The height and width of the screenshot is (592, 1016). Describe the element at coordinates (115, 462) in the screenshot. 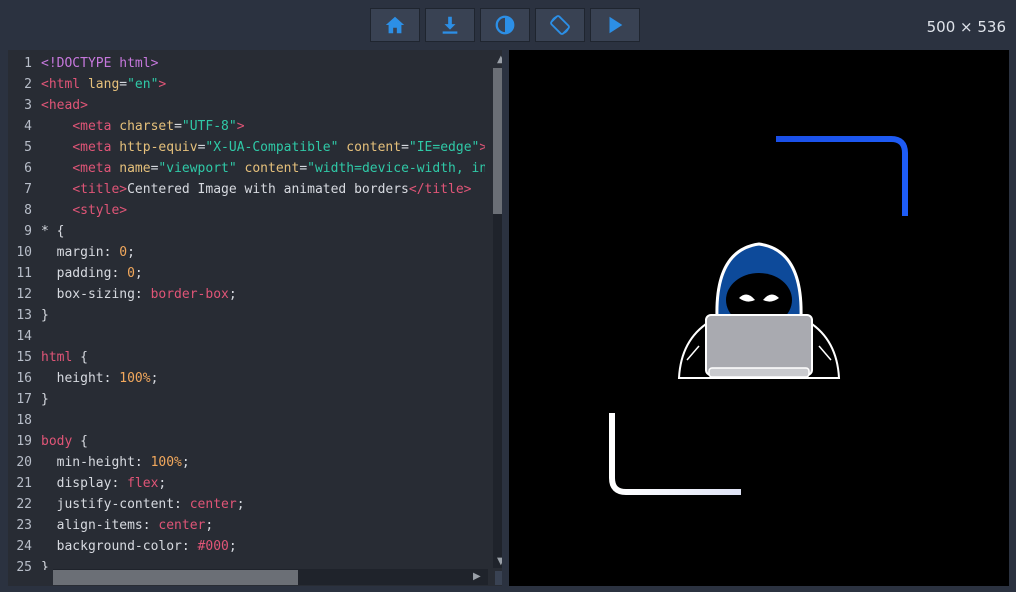

I see `code-line: min-height: 100%;` at that location.